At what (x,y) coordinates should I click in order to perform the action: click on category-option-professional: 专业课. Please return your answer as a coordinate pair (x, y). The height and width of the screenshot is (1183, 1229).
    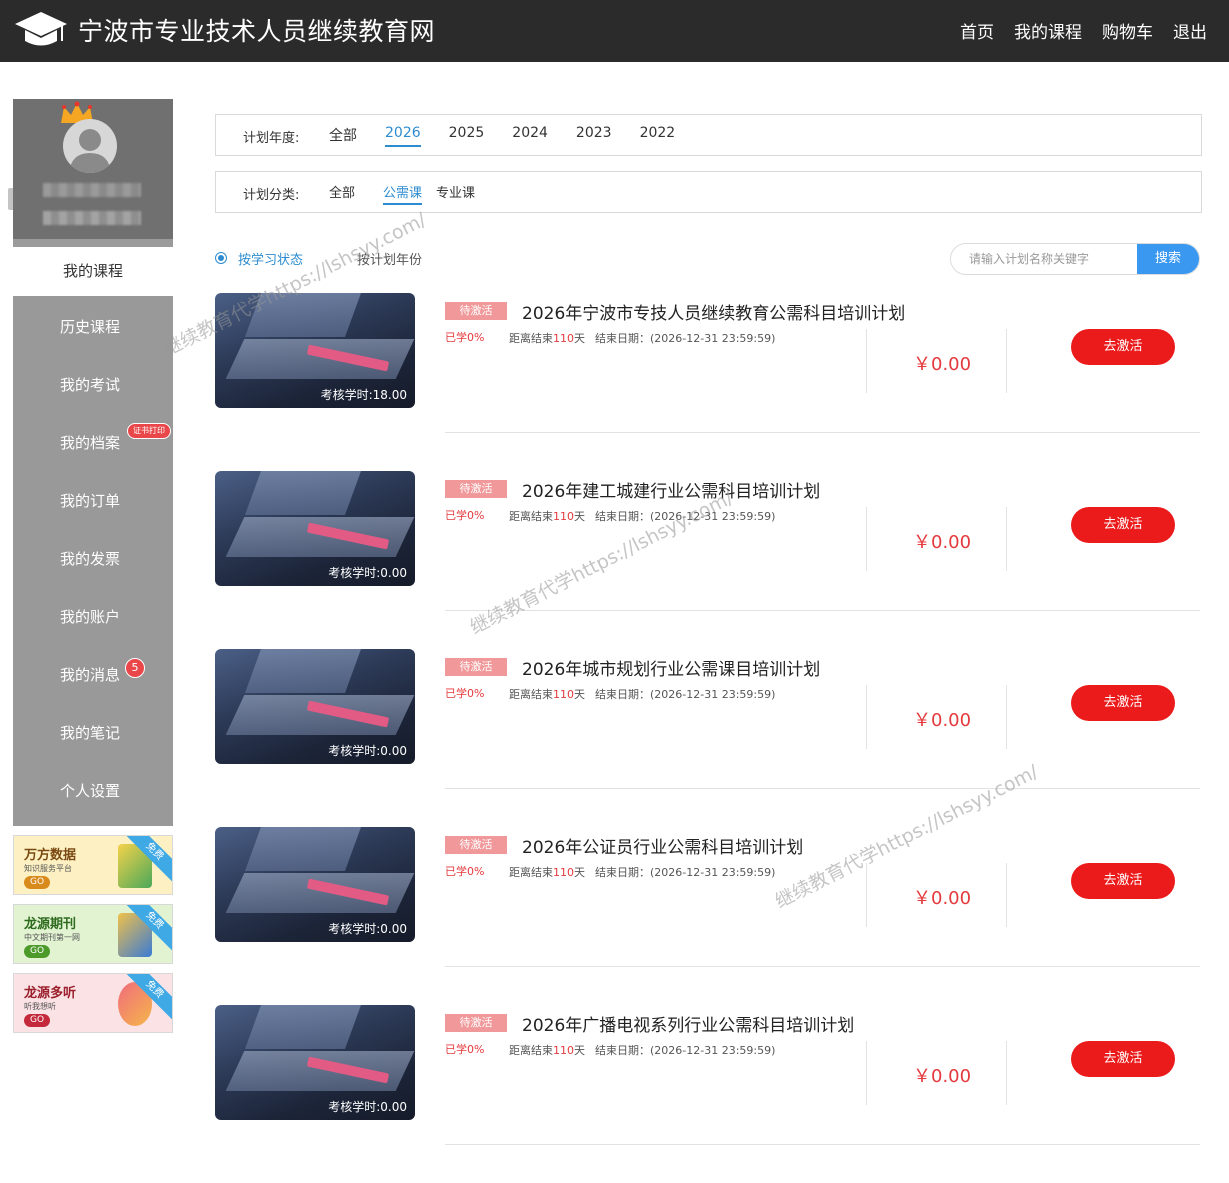
    Looking at the image, I should click on (455, 193).